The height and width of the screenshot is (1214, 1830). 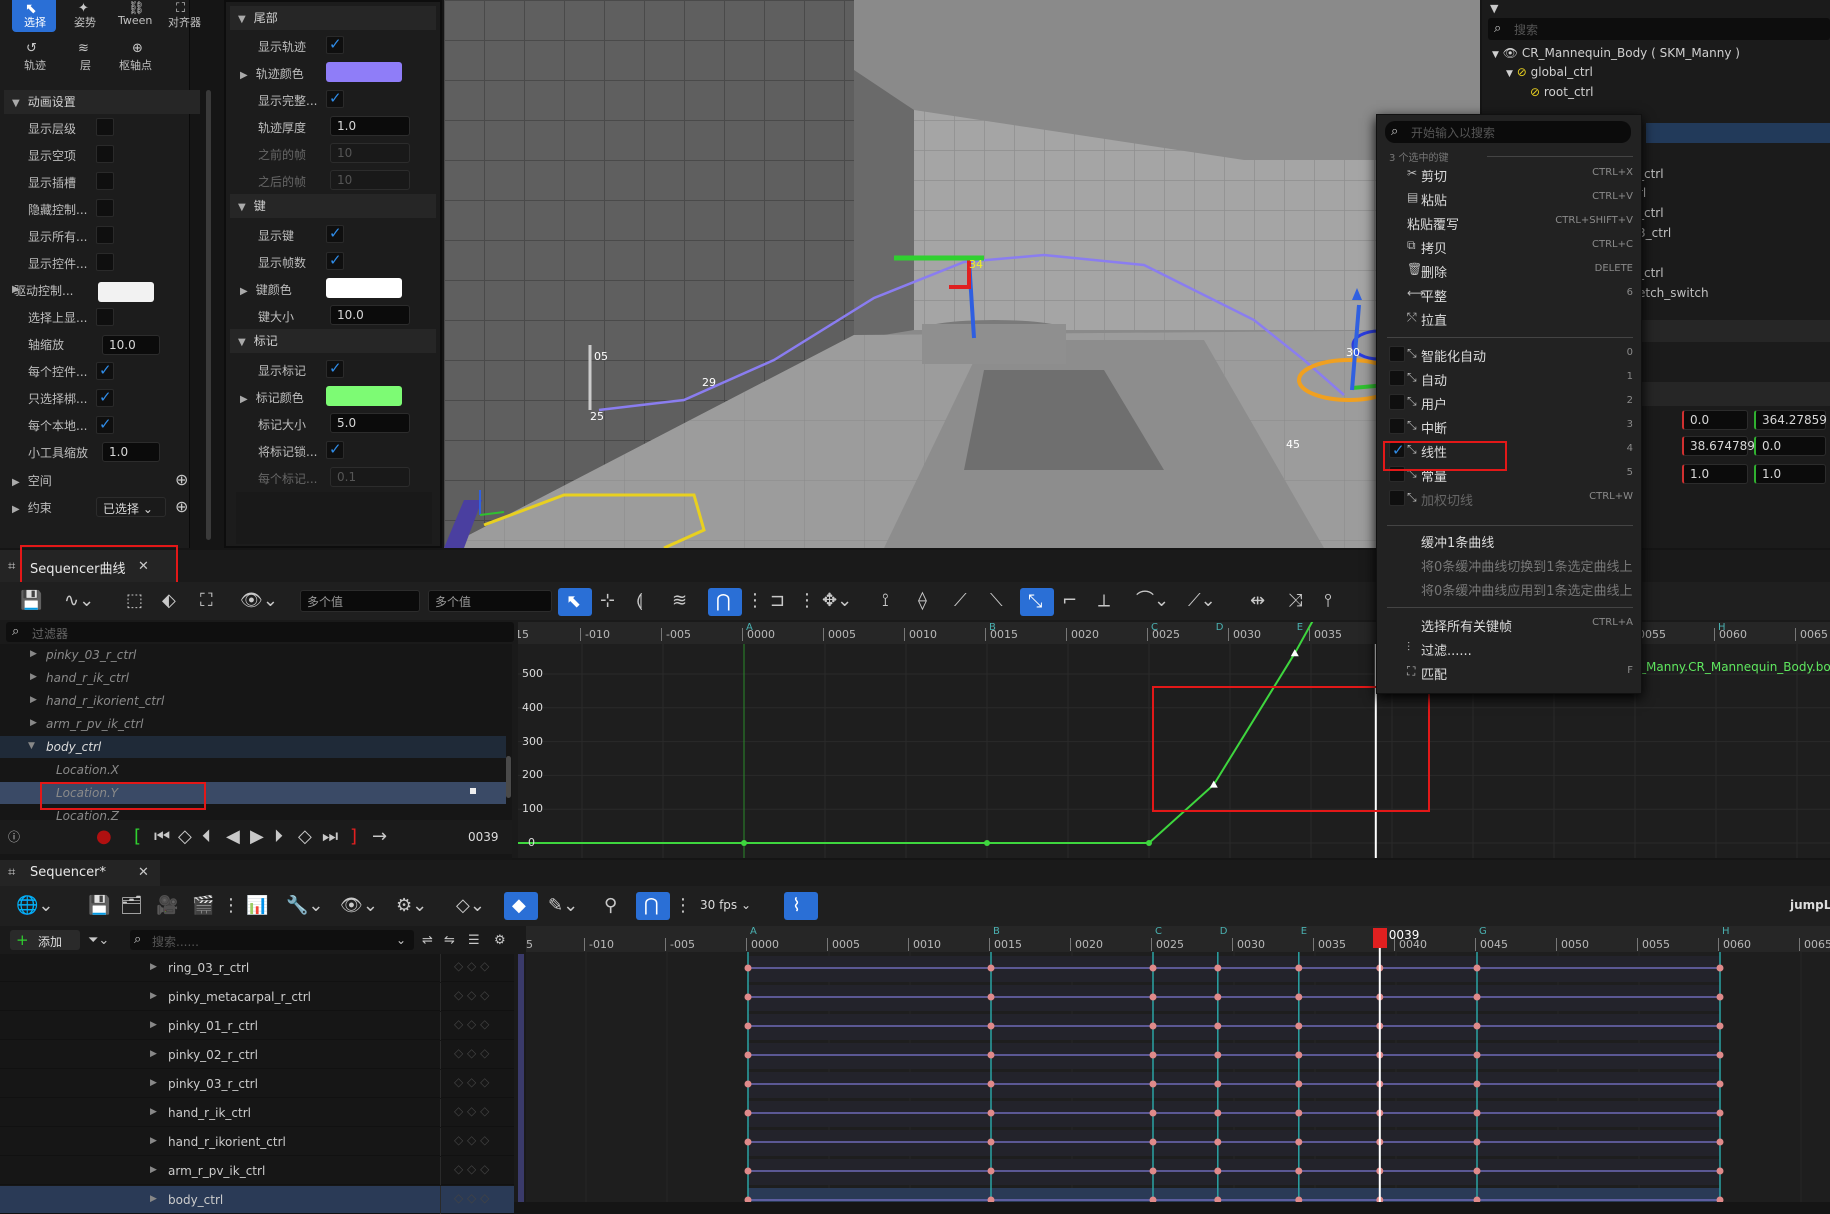 What do you see at coordinates (1510, 53) in the screenshot?
I see `eye-icon: 👁` at bounding box center [1510, 53].